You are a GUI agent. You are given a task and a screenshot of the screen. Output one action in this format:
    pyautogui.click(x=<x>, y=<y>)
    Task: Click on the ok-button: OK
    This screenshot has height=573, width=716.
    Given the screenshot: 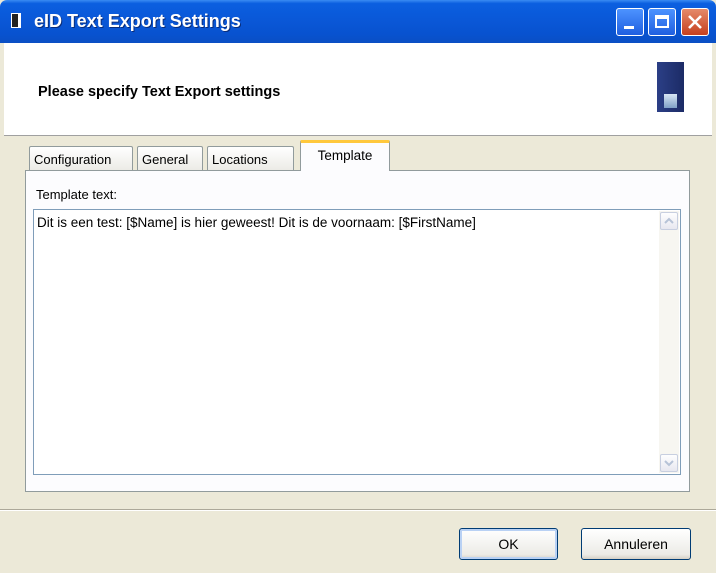 What is the action you would take?
    pyautogui.click(x=508, y=544)
    